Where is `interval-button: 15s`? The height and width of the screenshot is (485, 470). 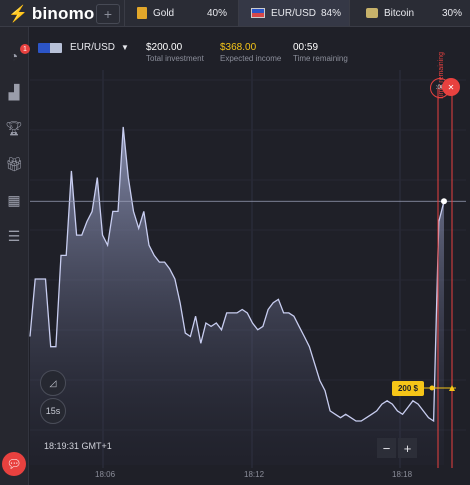
interval-button: 15s is located at coordinates (53, 411).